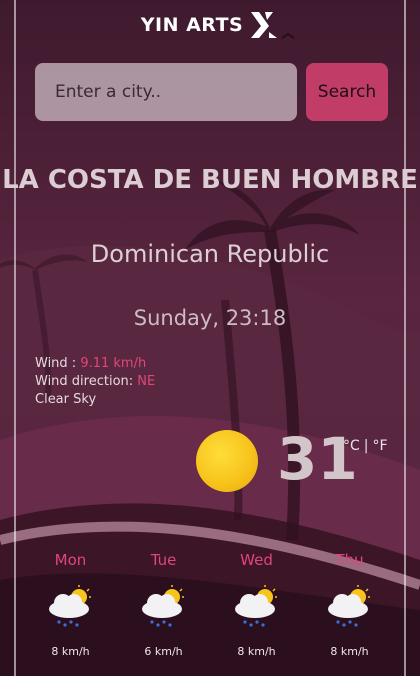  I want to click on celsius-toggle: °C, so click(351, 446).